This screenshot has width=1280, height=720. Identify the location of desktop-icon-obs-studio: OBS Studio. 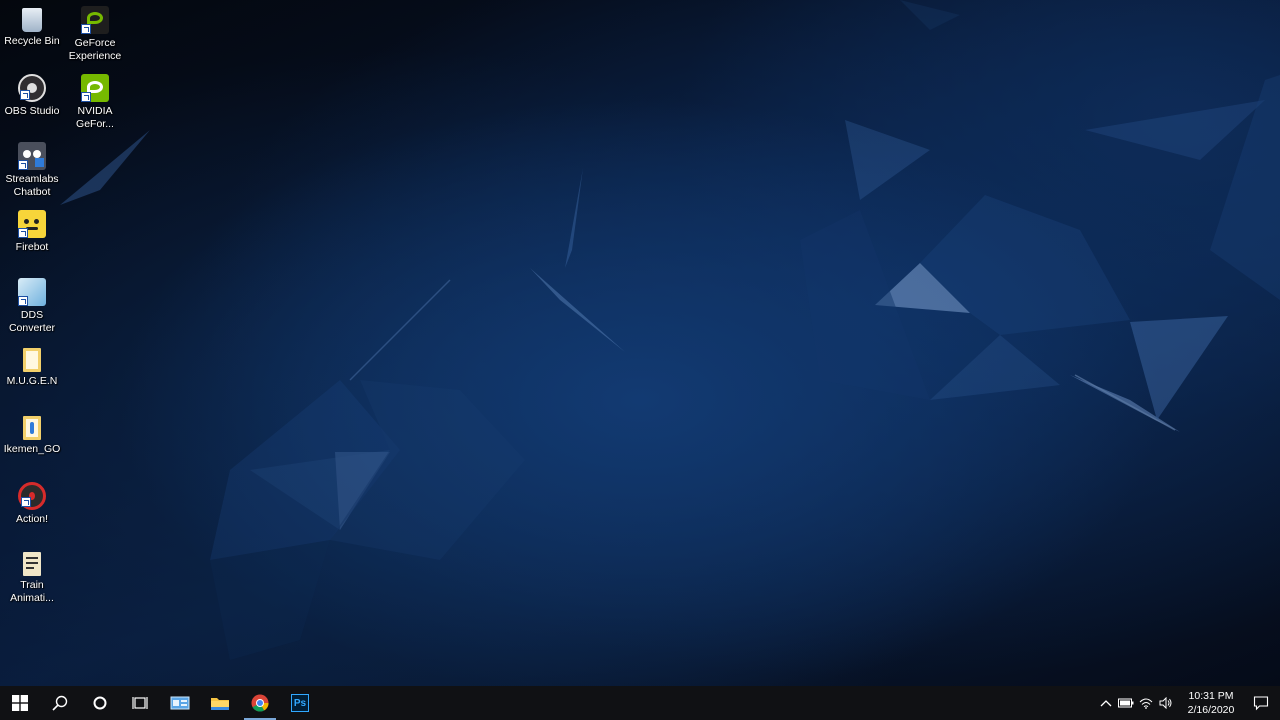
(32, 103).